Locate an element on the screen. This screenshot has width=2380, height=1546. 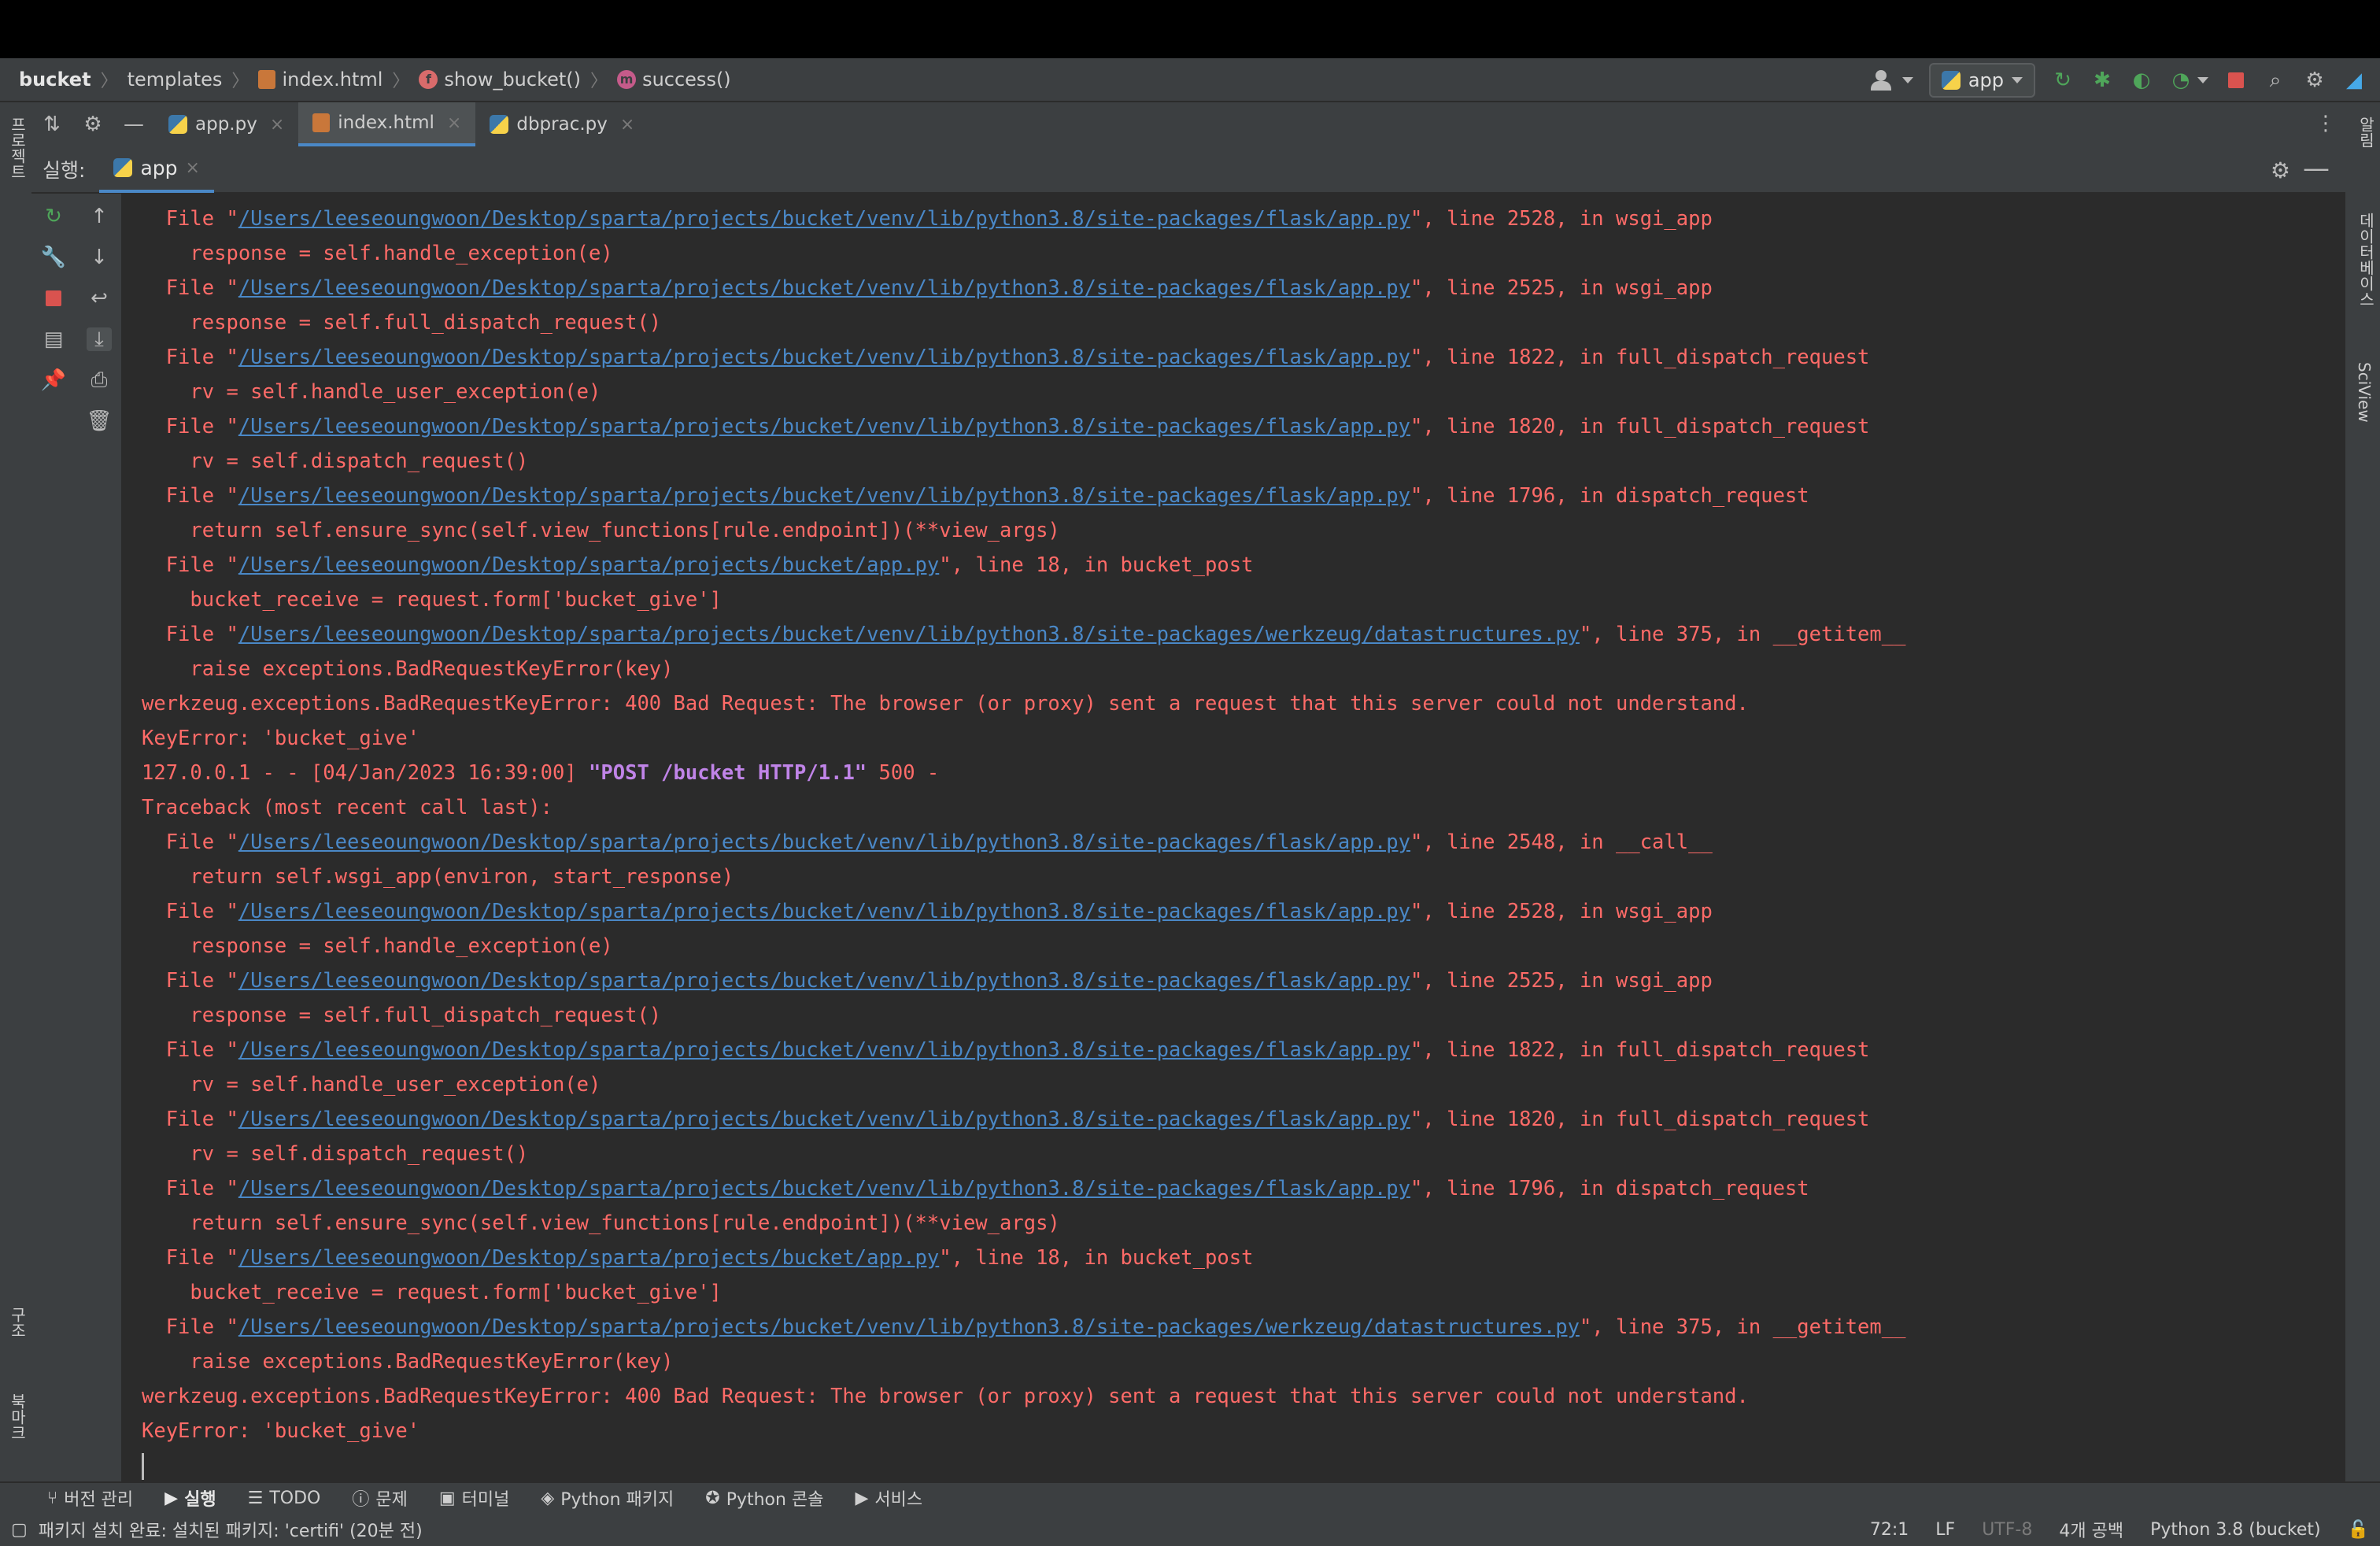
line-separator: LF is located at coordinates (1945, 1530).